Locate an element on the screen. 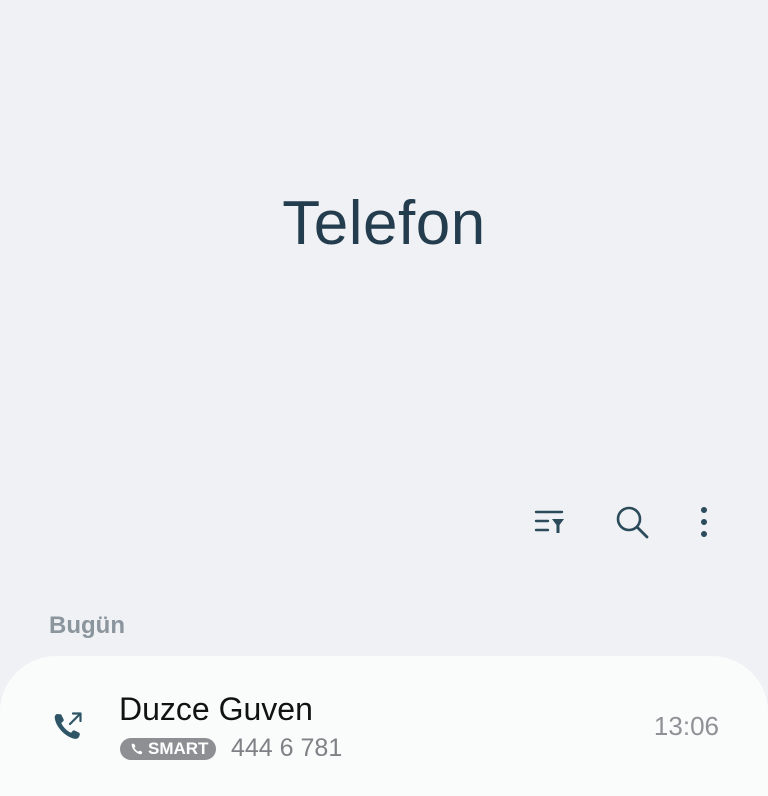 Image resolution: width=768 pixels, height=796 pixels. more-options-icon is located at coordinates (704, 522).